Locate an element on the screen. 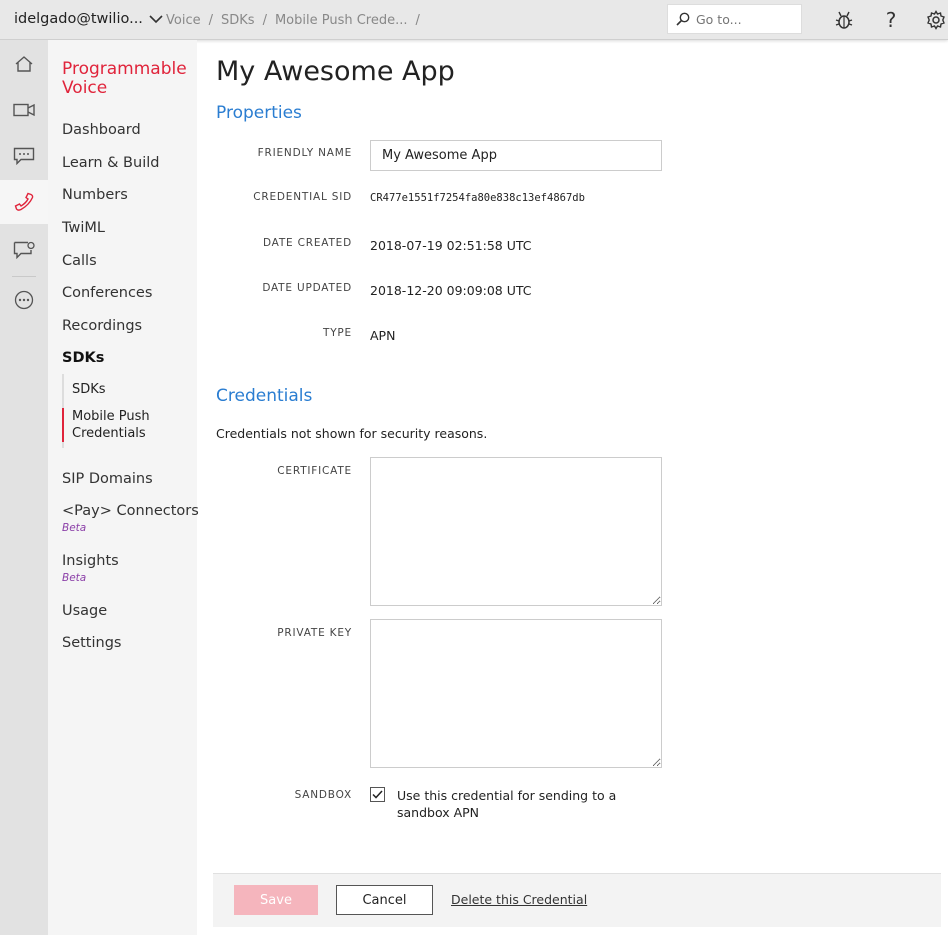 The width and height of the screenshot is (948, 935). subnav-sdks: SDKs is located at coordinates (89, 389).